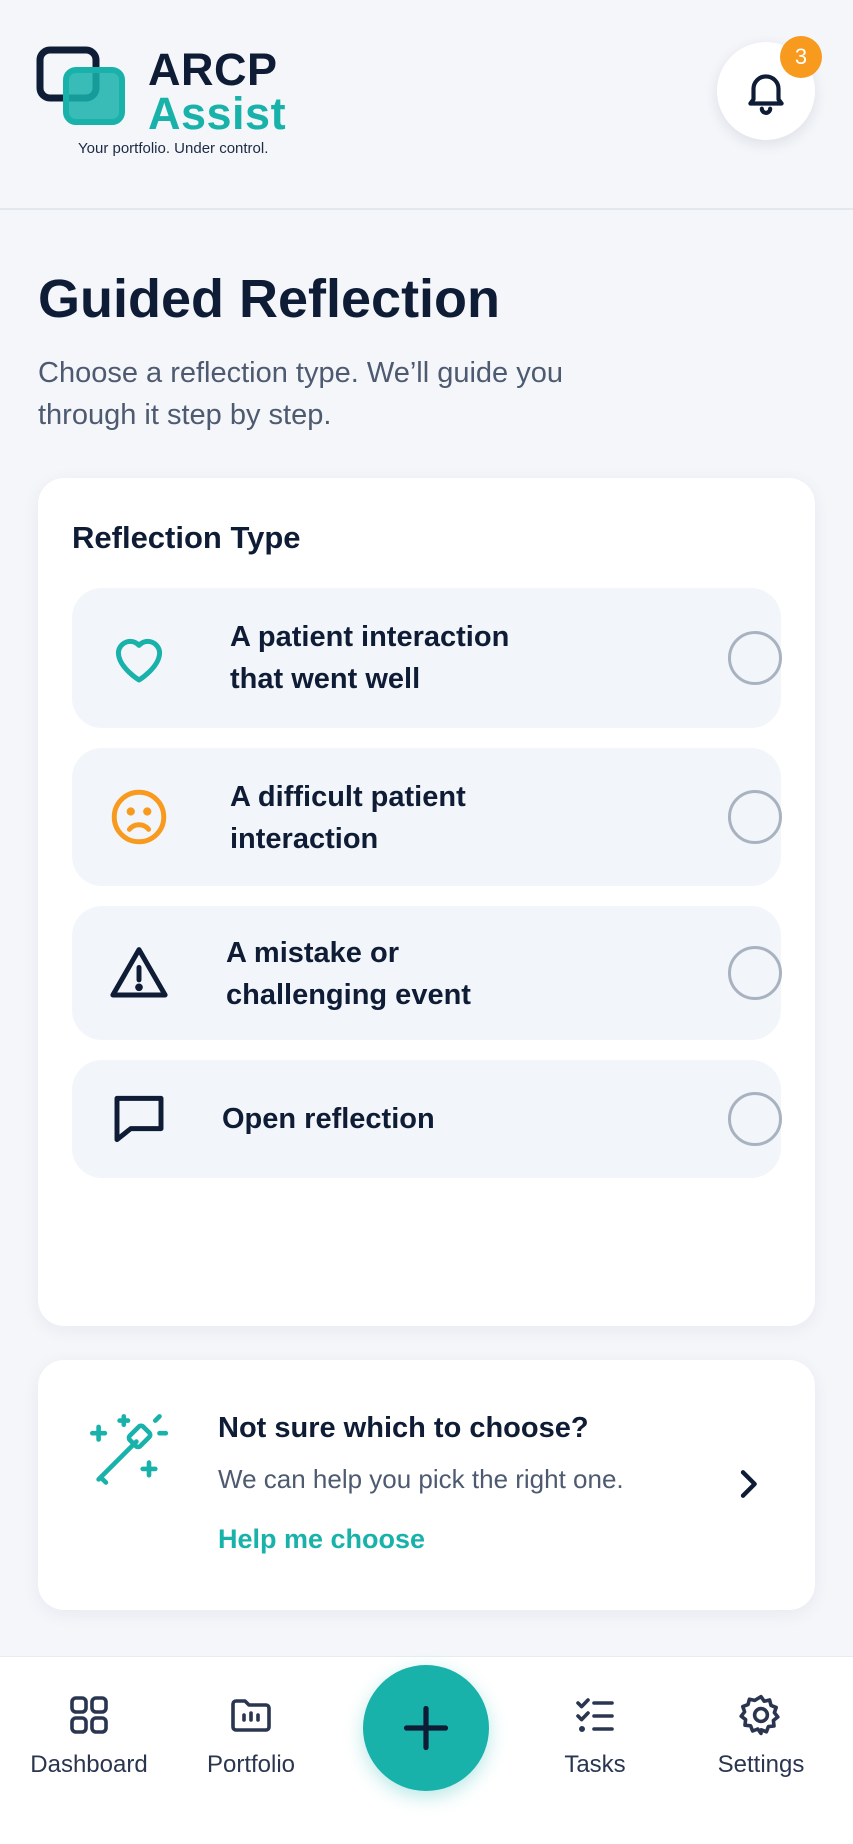  I want to click on nav-item-settings: Settings, so click(761, 1751).